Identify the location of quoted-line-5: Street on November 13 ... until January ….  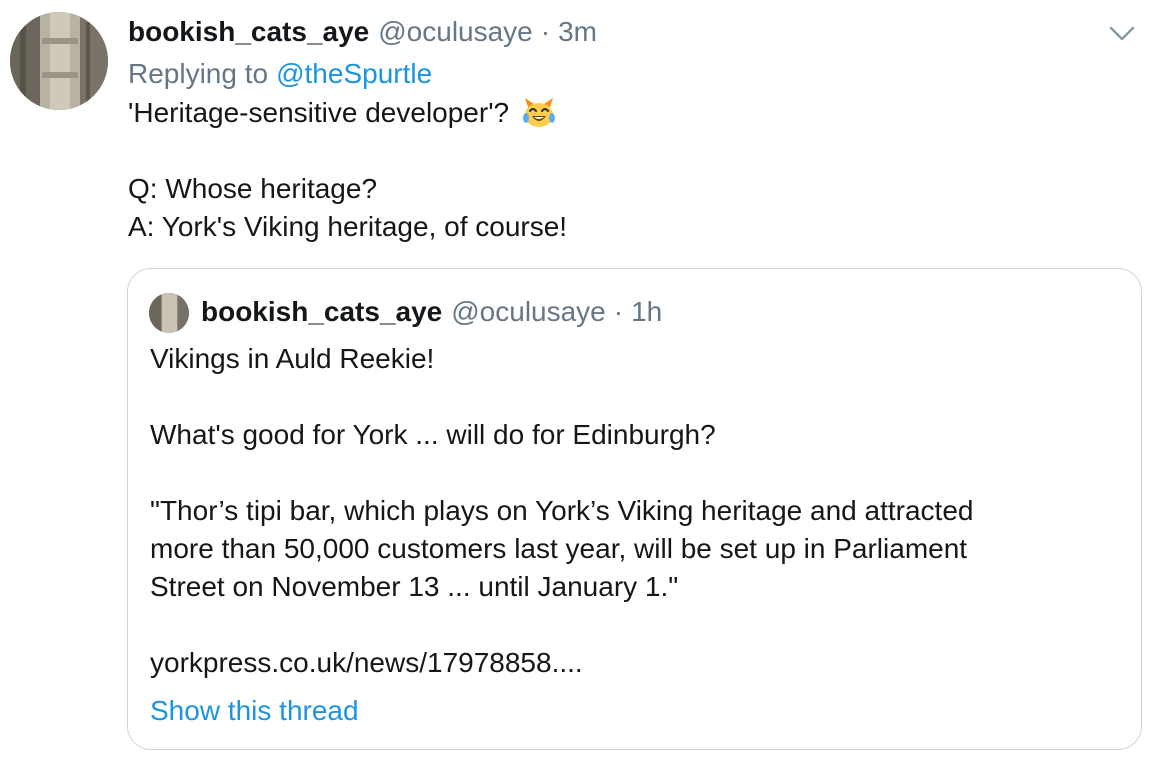
(414, 586).